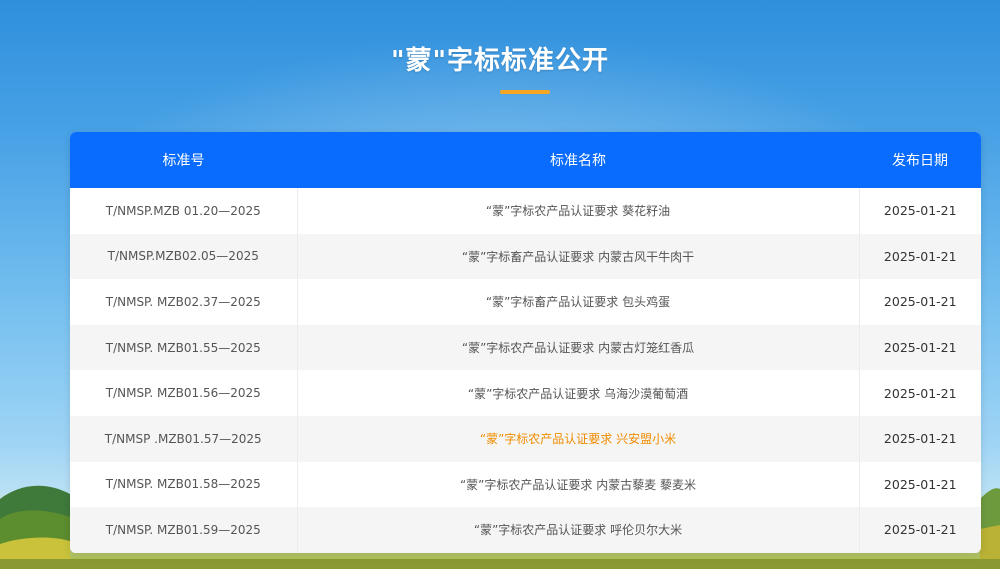 Image resolution: width=1000 pixels, height=569 pixels. Describe the element at coordinates (920, 161) in the screenshot. I see `header-publish-date: 发布日期` at that location.